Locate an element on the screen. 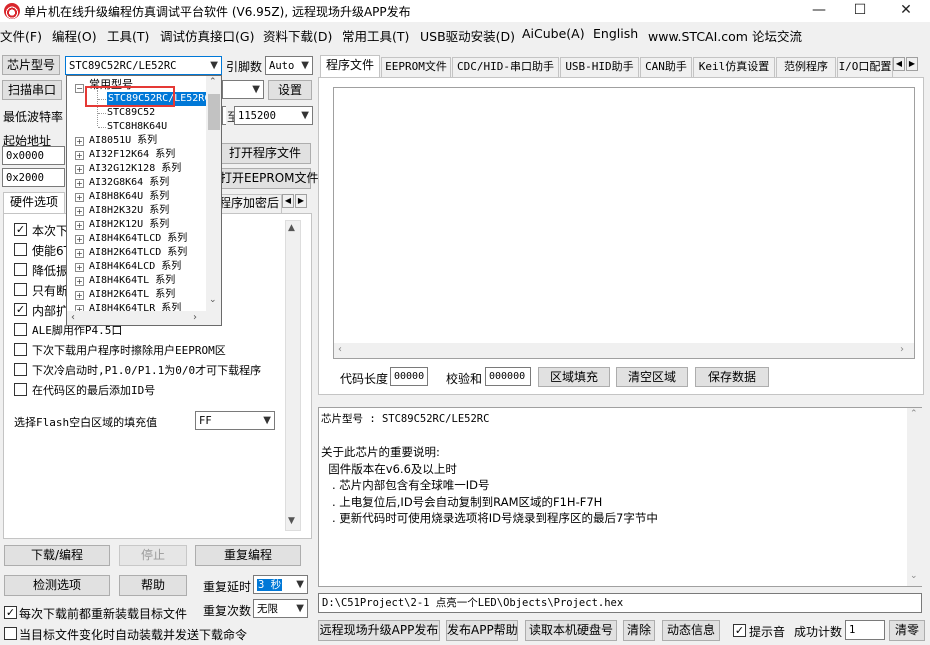 This screenshot has width=930, height=645. tree-series-item: AI32F12K64 系列 is located at coordinates (132, 155).